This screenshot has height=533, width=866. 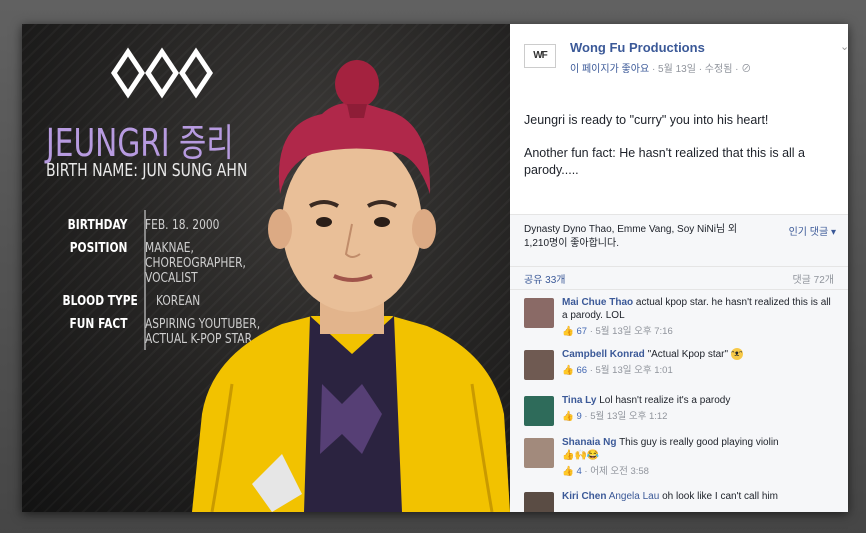 What do you see at coordinates (579, 400) in the screenshot?
I see `commenter-name: Tina Ly` at bounding box center [579, 400].